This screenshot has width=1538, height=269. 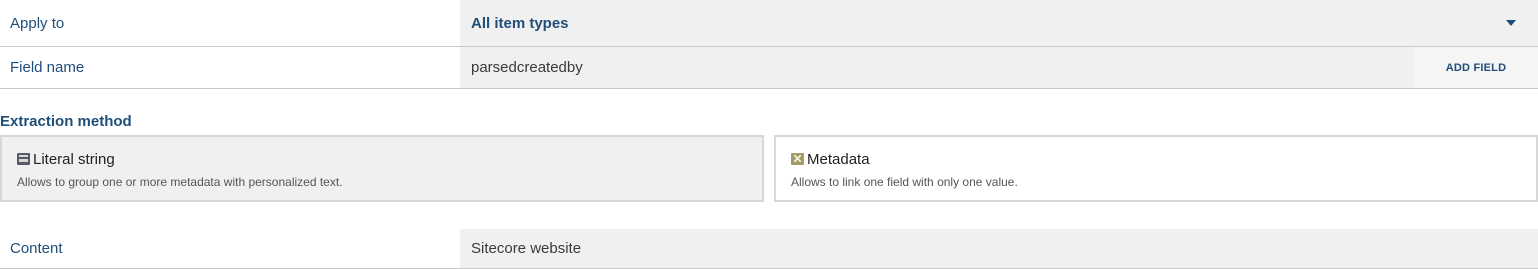 What do you see at coordinates (1476, 67) in the screenshot?
I see `add-field-button: ADD FIELD` at bounding box center [1476, 67].